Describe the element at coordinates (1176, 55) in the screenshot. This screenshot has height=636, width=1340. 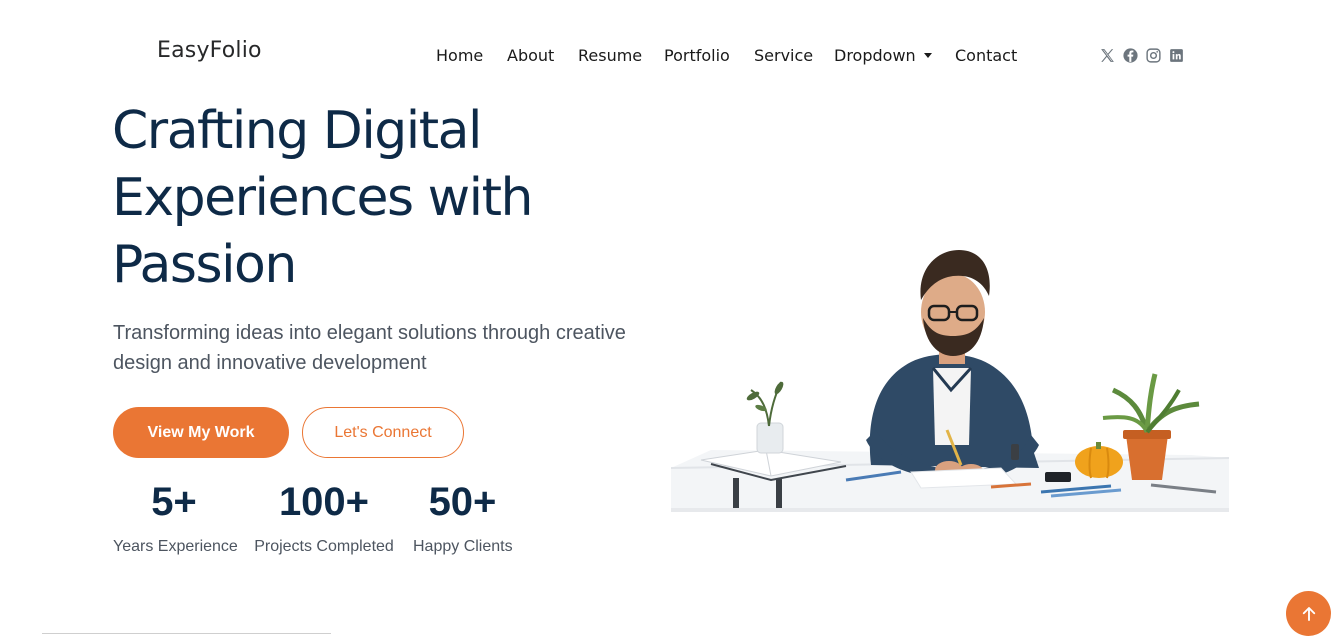
I see `linkedin-icon` at that location.